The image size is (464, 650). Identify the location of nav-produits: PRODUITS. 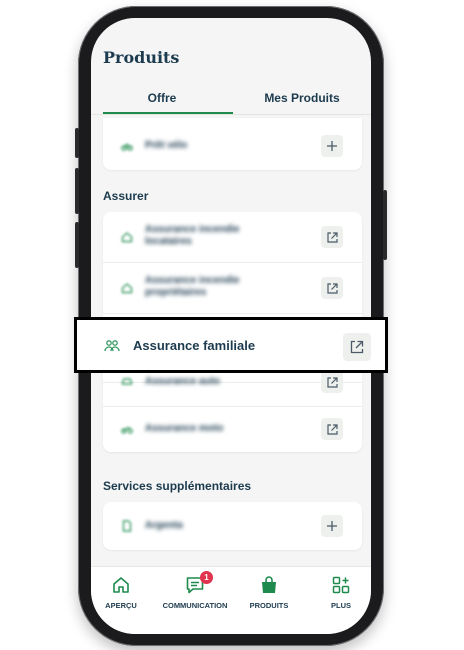
(269, 597).